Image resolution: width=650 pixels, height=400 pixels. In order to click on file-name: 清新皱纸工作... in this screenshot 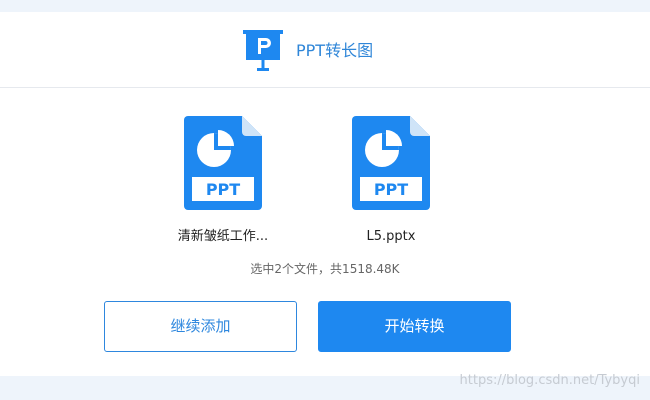, I will do `click(223, 236)`.